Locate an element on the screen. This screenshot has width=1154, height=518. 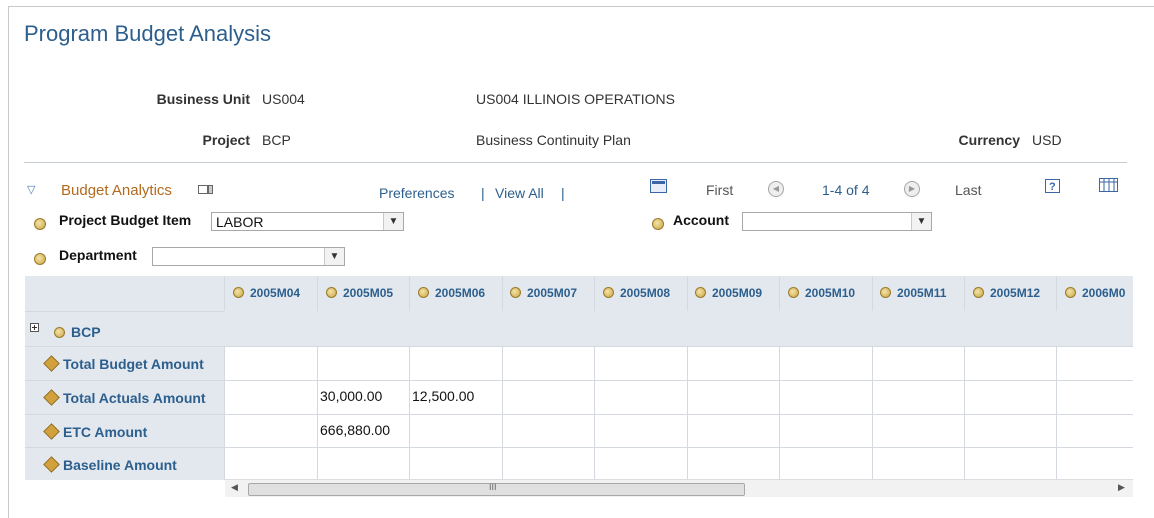
row-label-total-budget: Total Budget Amount is located at coordinates (123, 363).